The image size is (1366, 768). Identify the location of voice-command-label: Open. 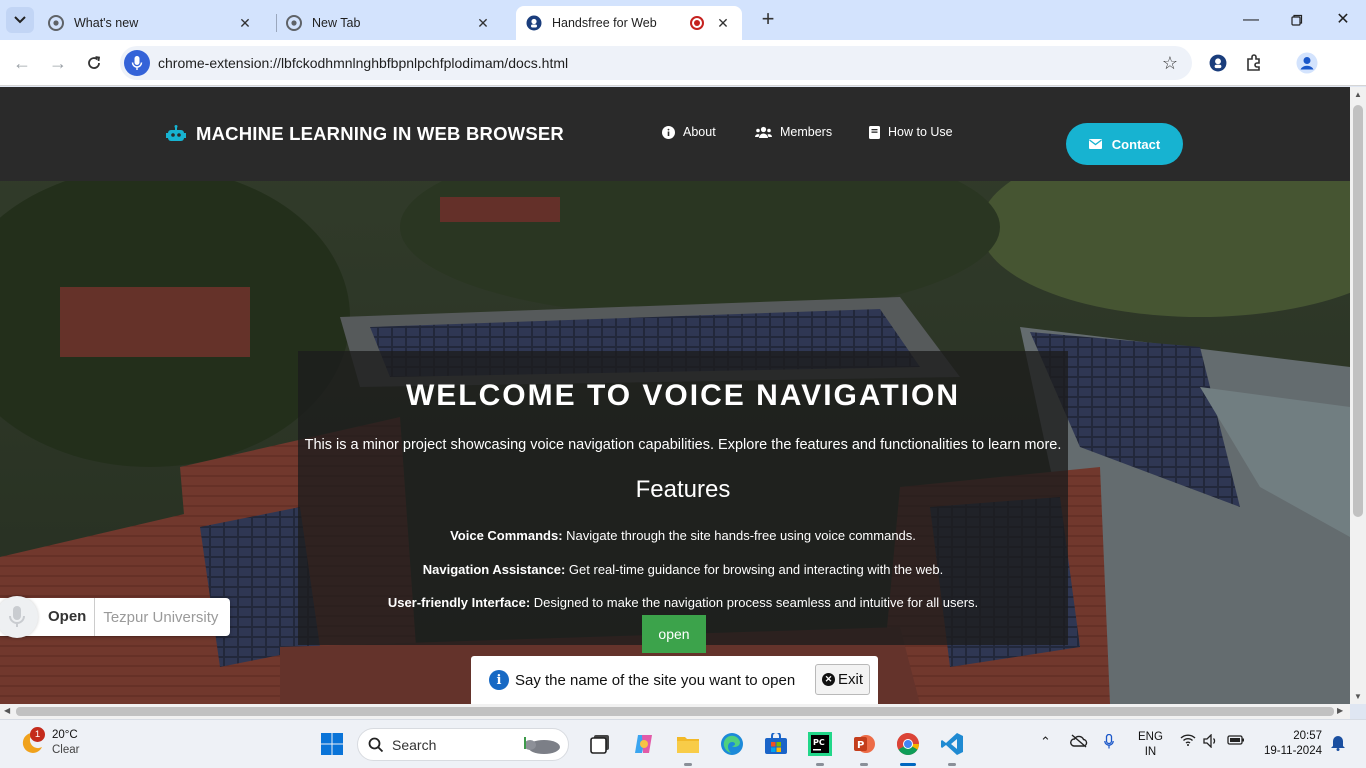
(67, 617).